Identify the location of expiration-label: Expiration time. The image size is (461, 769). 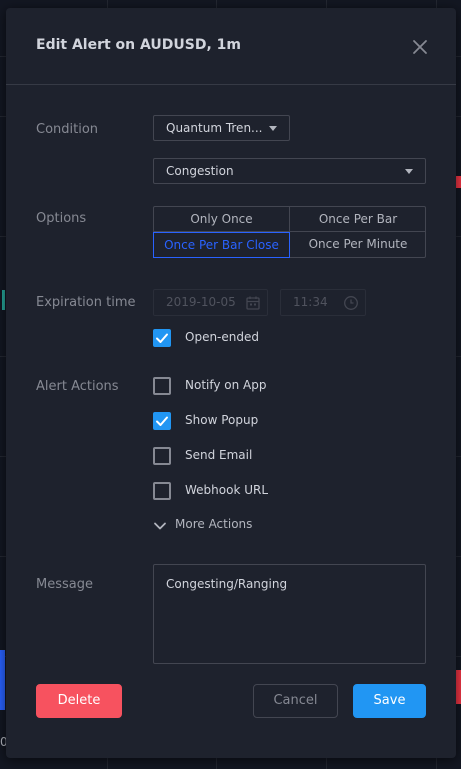
(86, 302).